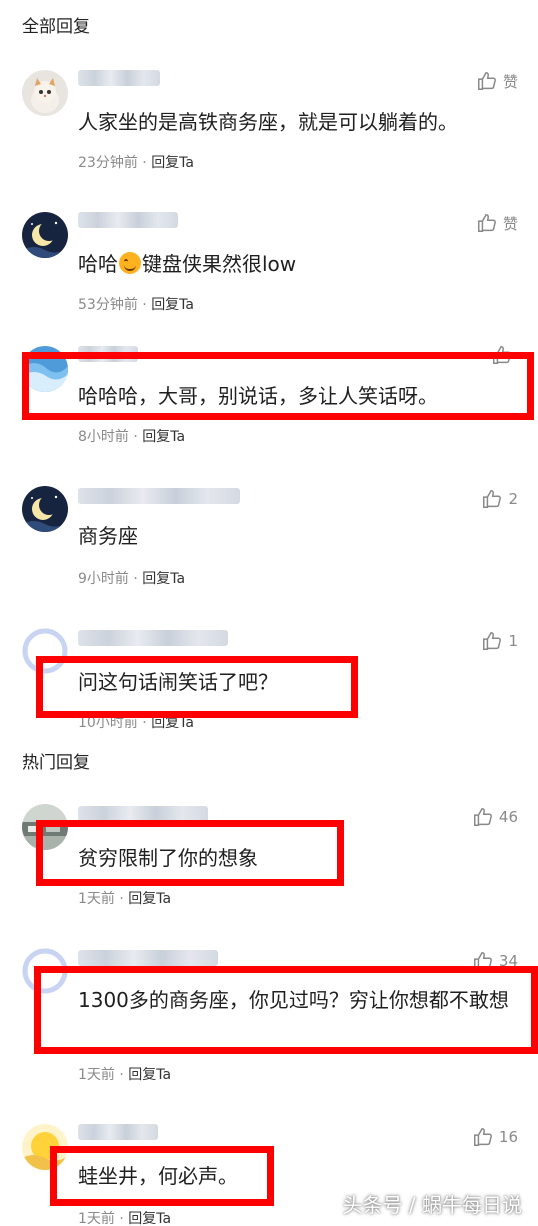 The width and height of the screenshot is (538, 1226). Describe the element at coordinates (130, 263) in the screenshot. I see `smile-emoji-icon` at that location.